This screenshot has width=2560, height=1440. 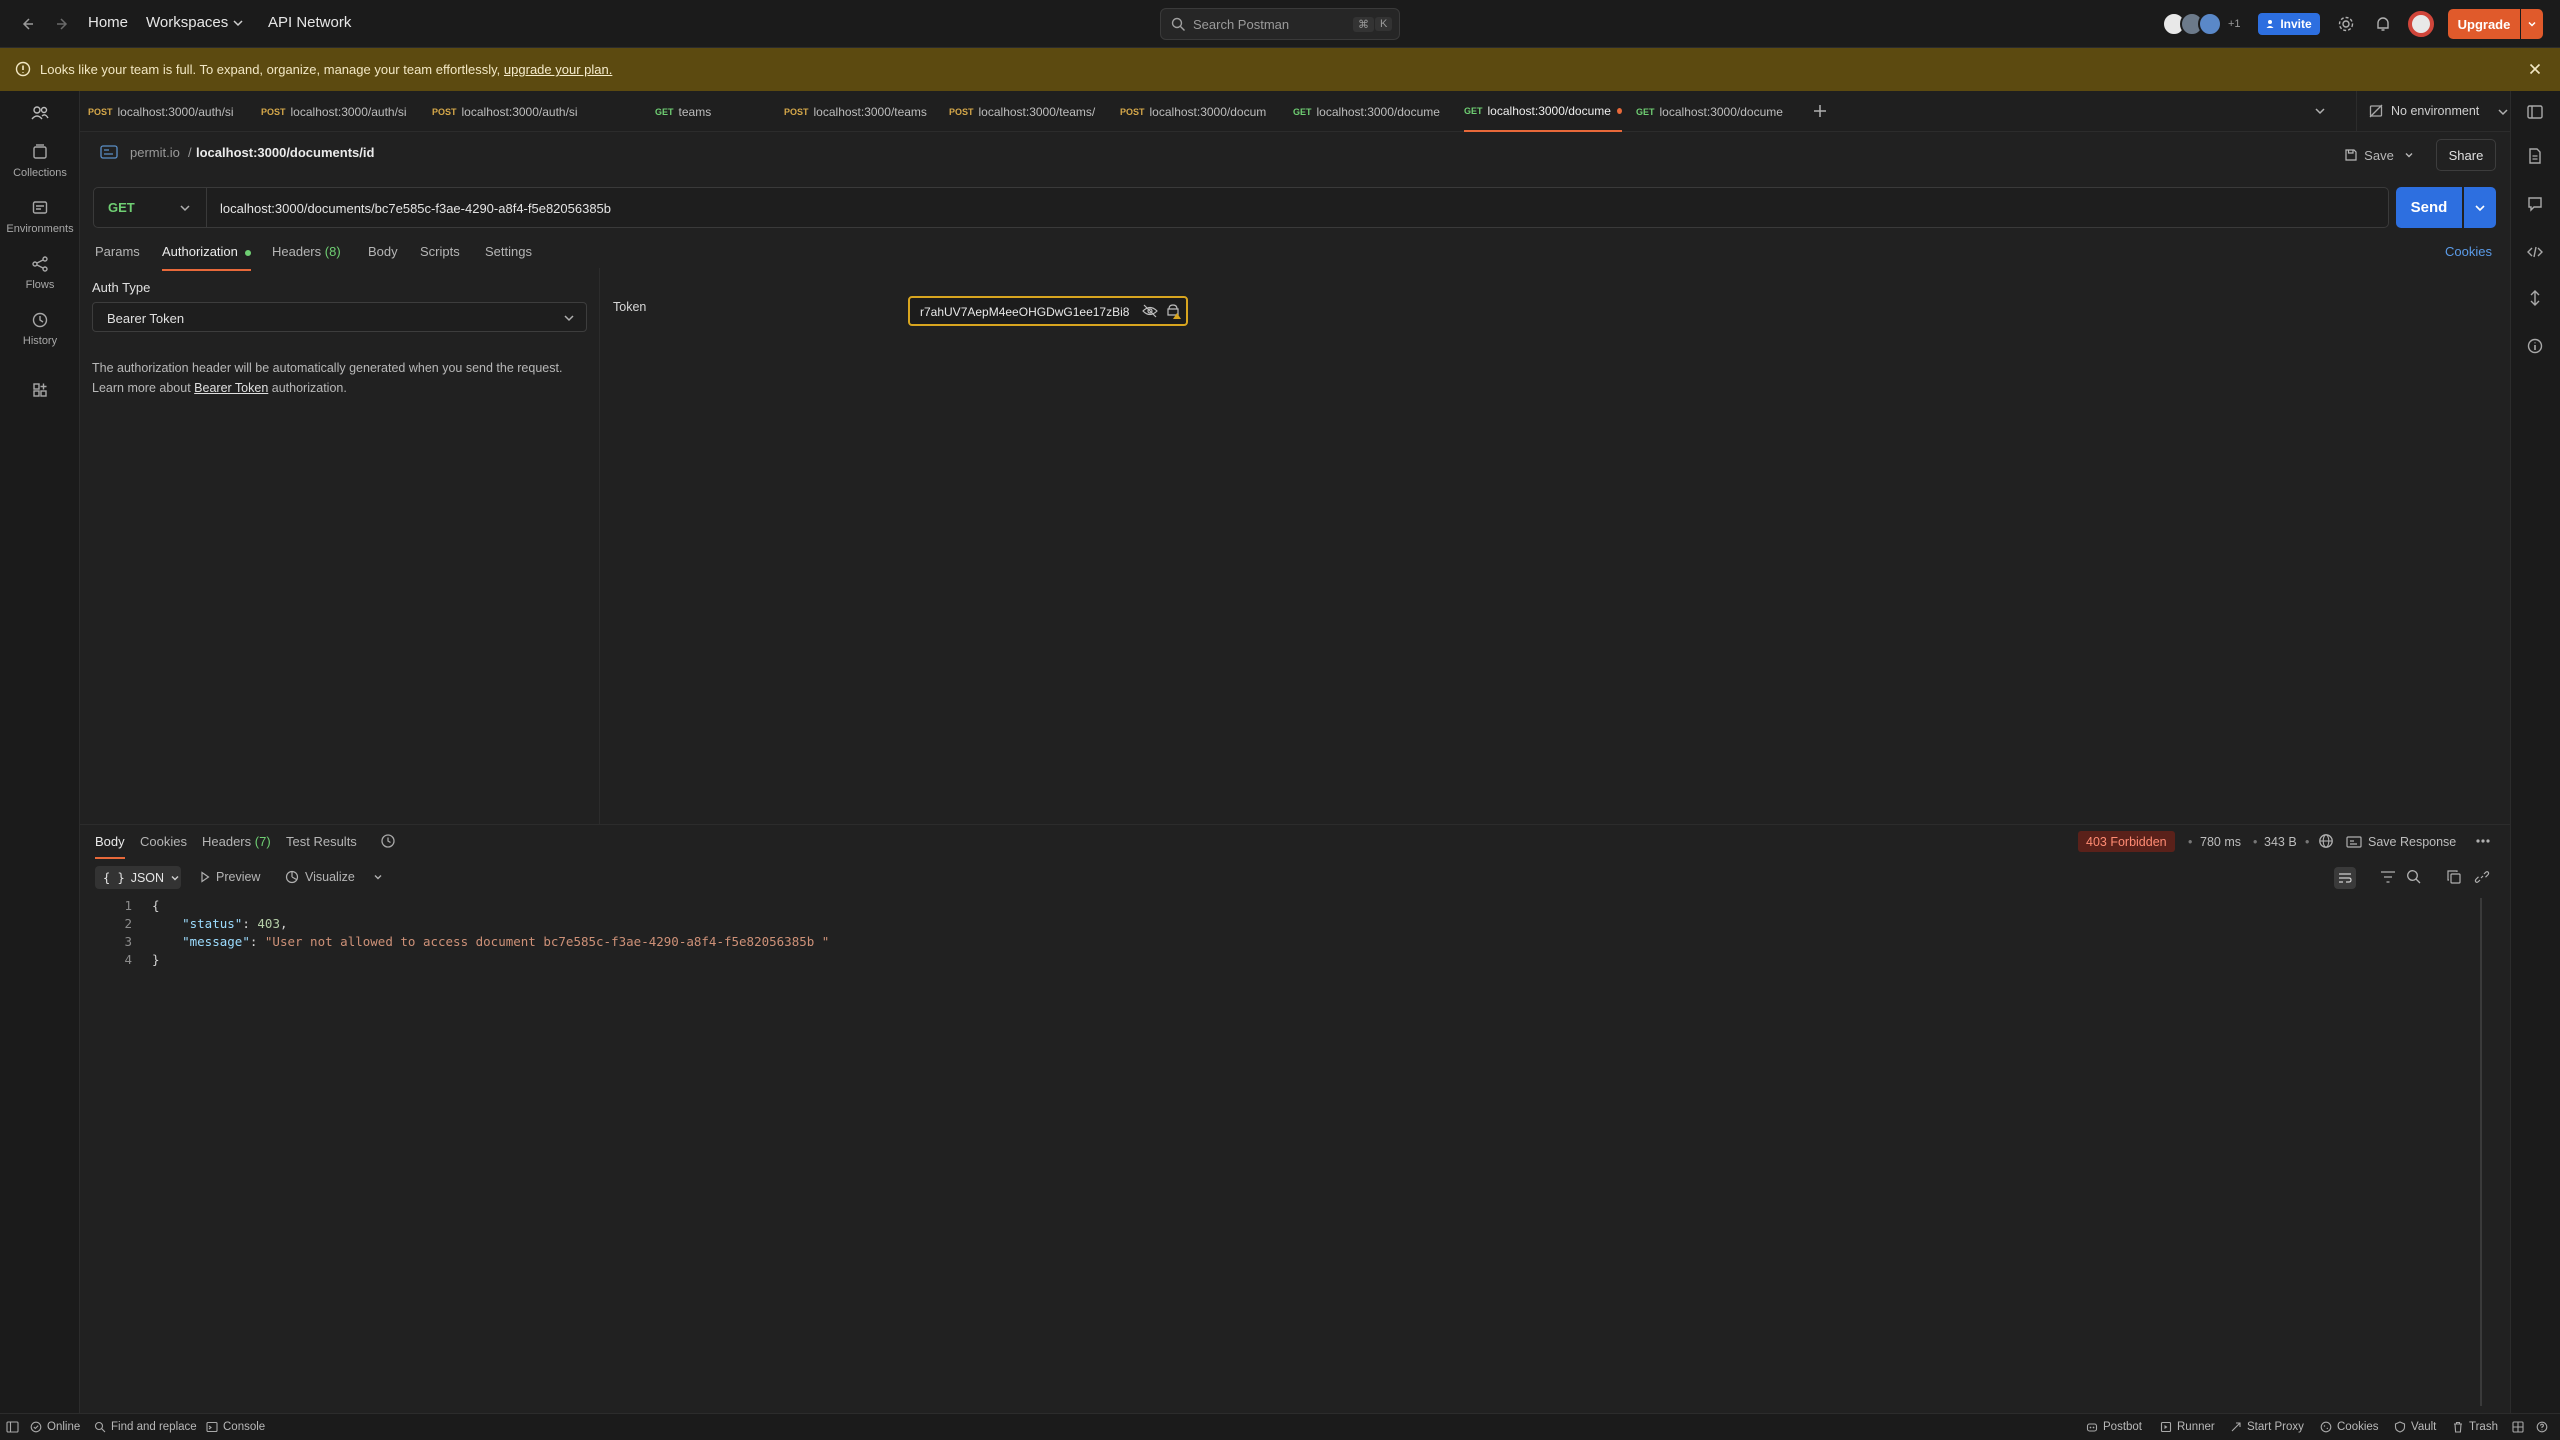 What do you see at coordinates (383, 256) in the screenshot?
I see `tab-body: Body` at bounding box center [383, 256].